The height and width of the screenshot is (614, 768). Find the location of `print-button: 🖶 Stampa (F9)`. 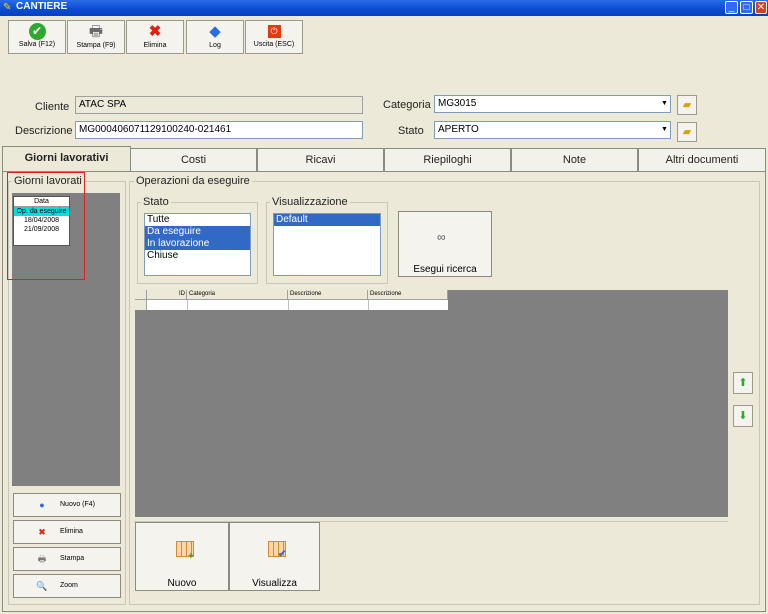

print-button: 🖶 Stampa (F9) is located at coordinates (96, 37).